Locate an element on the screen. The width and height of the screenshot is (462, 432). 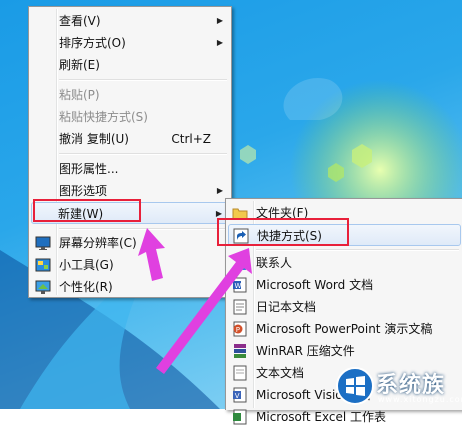
menu-item-sort-by: 排序方式(O) ▶ is located at coordinates (130, 43).